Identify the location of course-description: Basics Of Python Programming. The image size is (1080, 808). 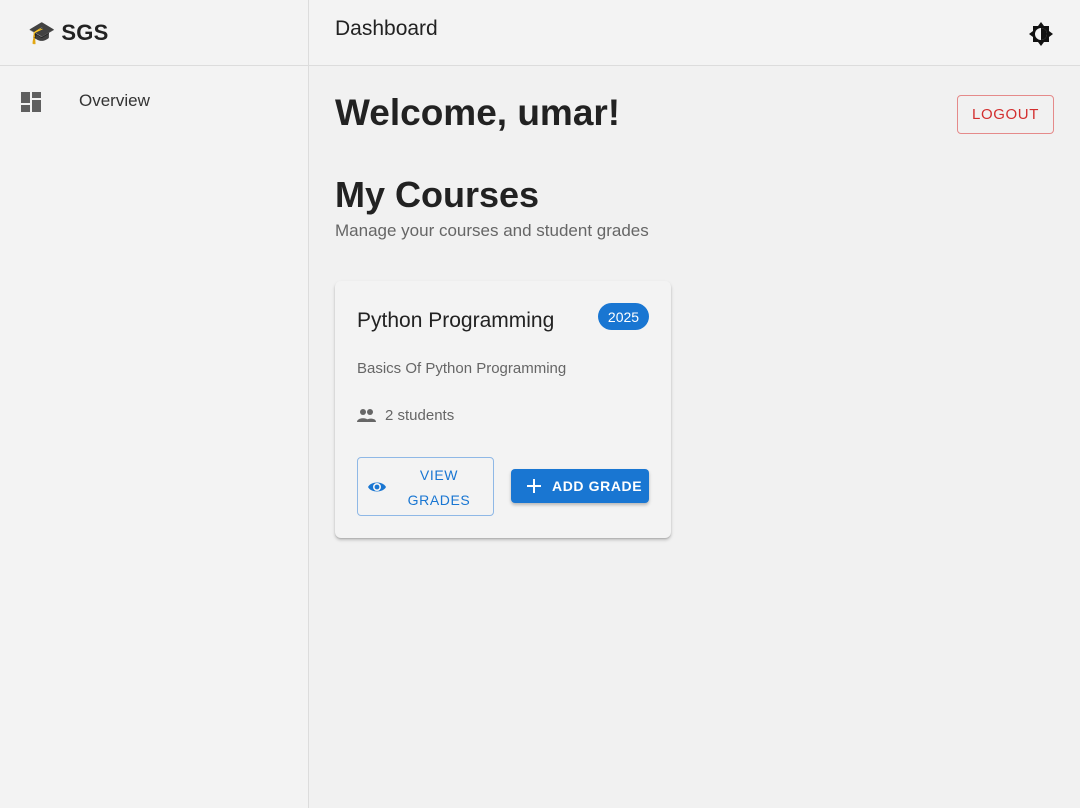
(462, 368).